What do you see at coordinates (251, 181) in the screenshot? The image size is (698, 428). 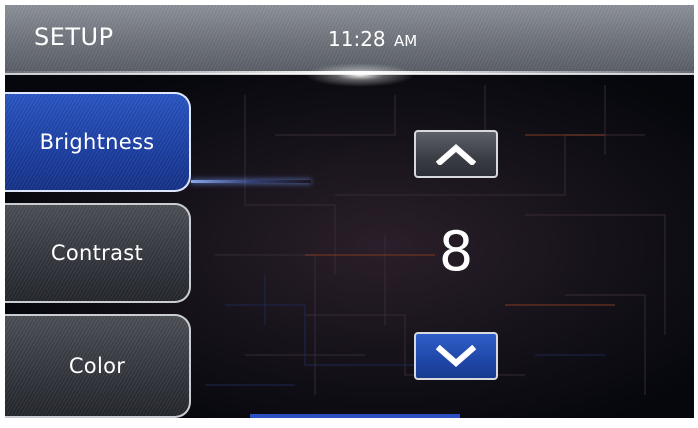 I see `active-glow-line` at bounding box center [251, 181].